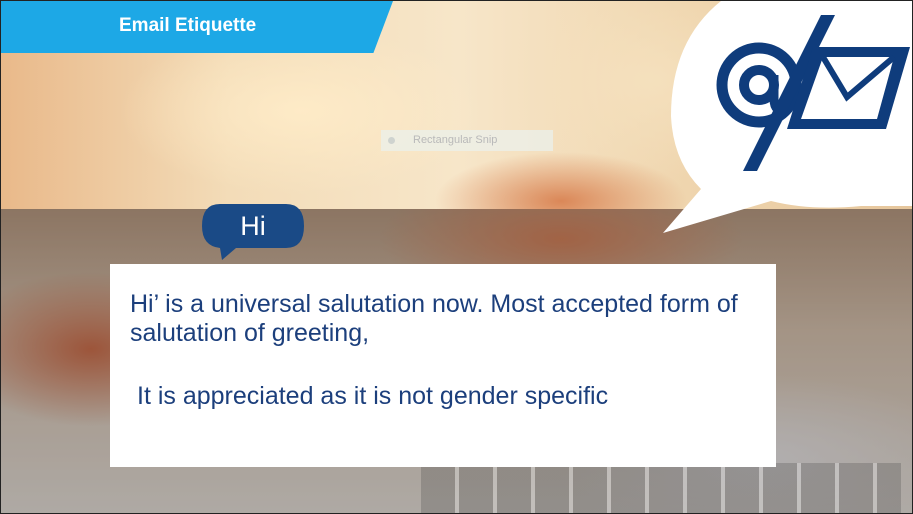 The image size is (913, 514). What do you see at coordinates (661, 488) in the screenshot?
I see `keyboard-image` at bounding box center [661, 488].